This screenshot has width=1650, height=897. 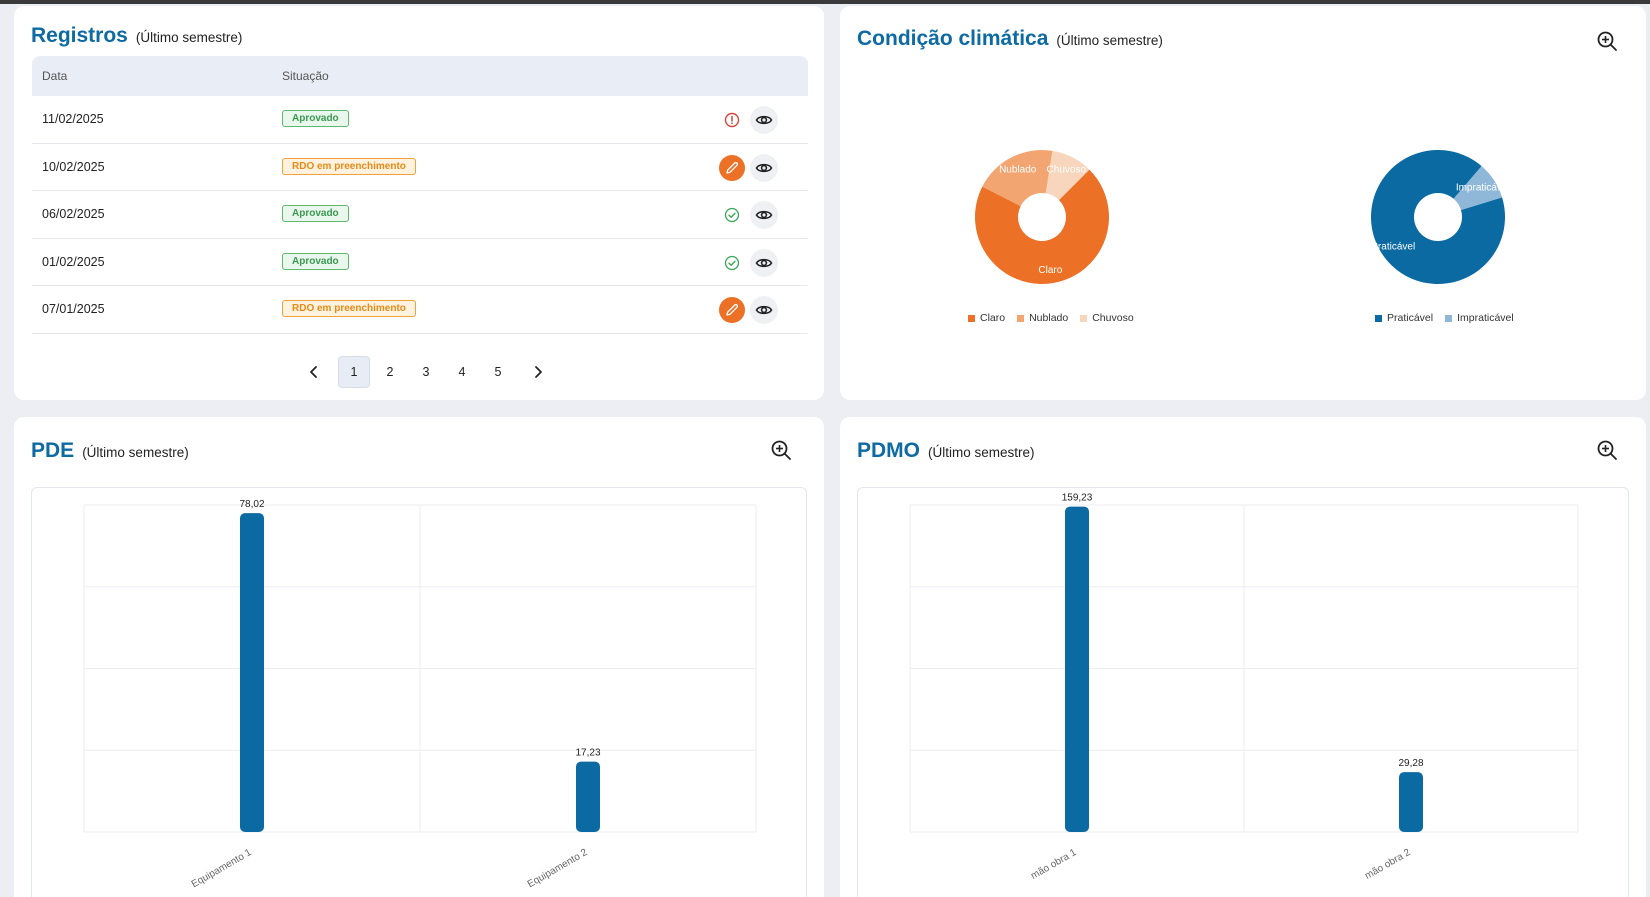 I want to click on row-date: 01/02/2025, so click(x=73, y=261).